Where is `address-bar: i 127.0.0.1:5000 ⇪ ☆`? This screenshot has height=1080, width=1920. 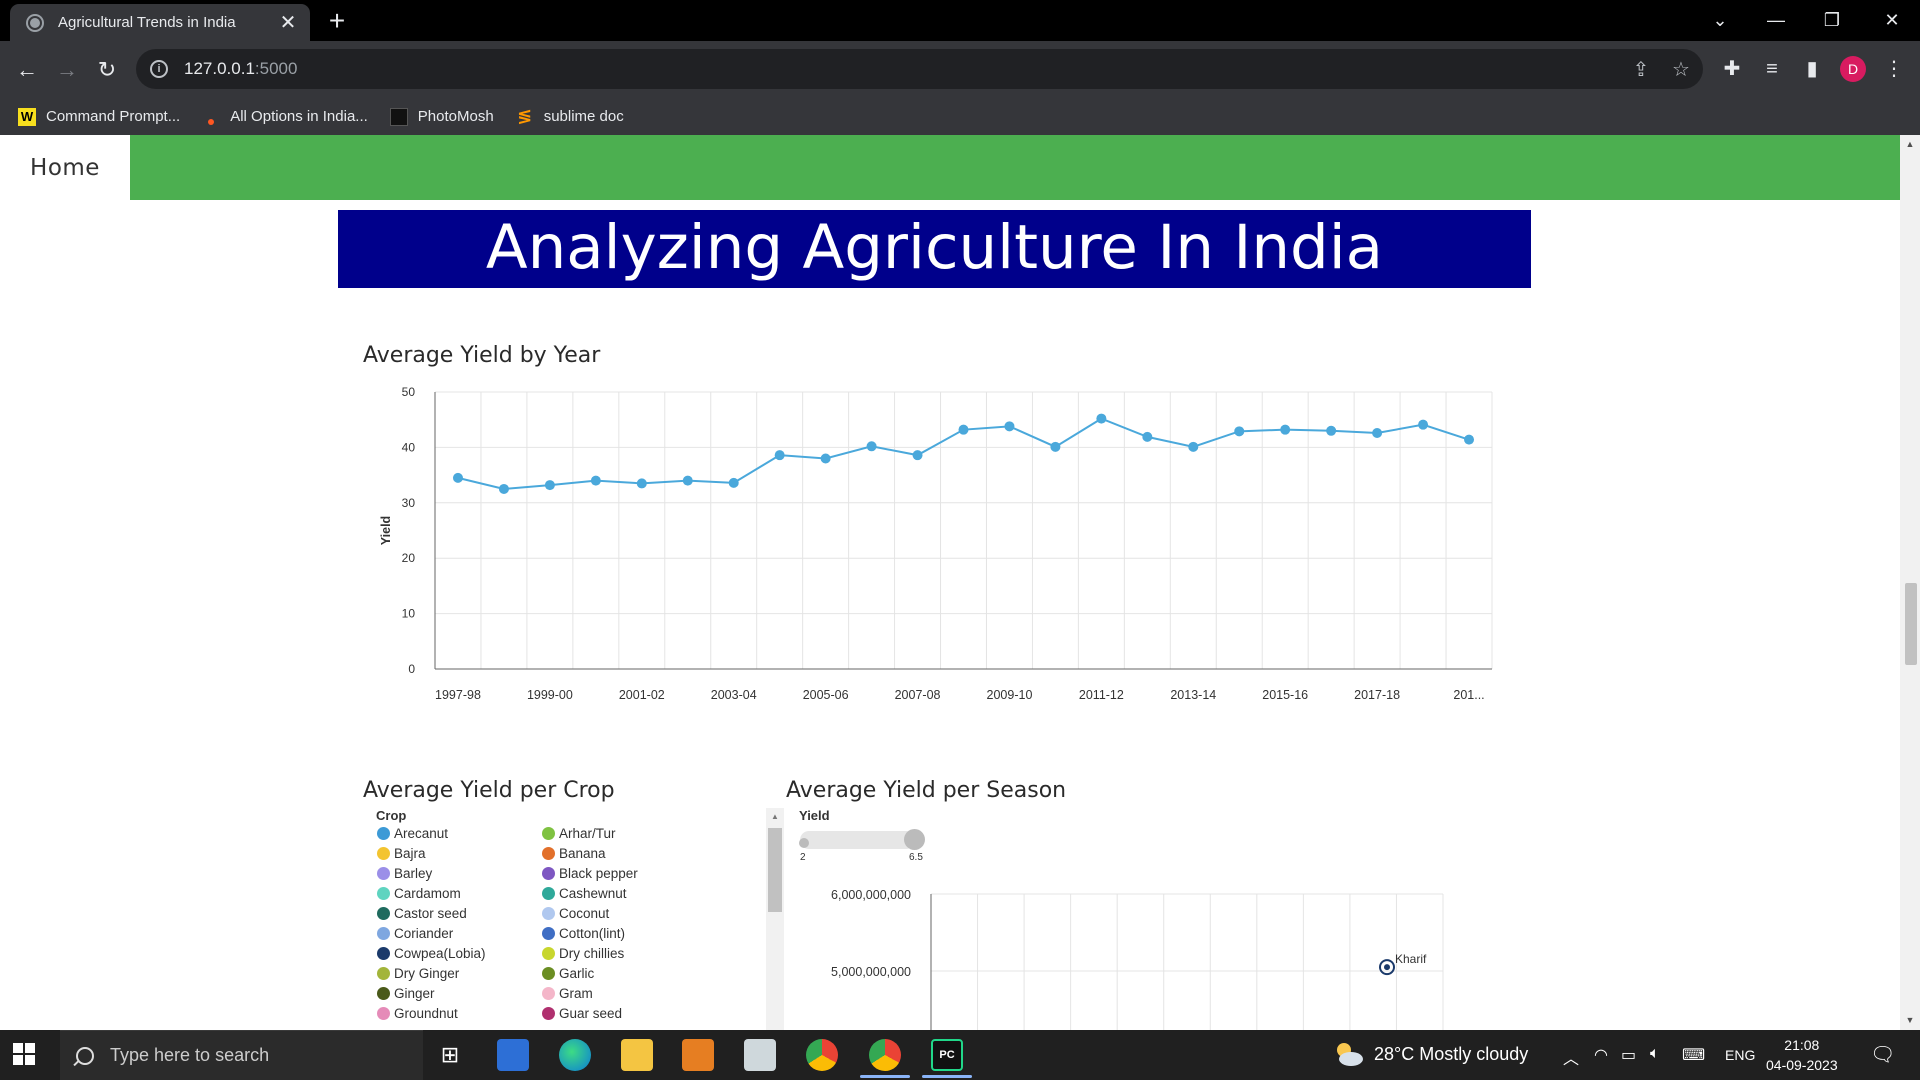
address-bar: i 127.0.0.1:5000 ⇪ ☆ is located at coordinates (919, 69).